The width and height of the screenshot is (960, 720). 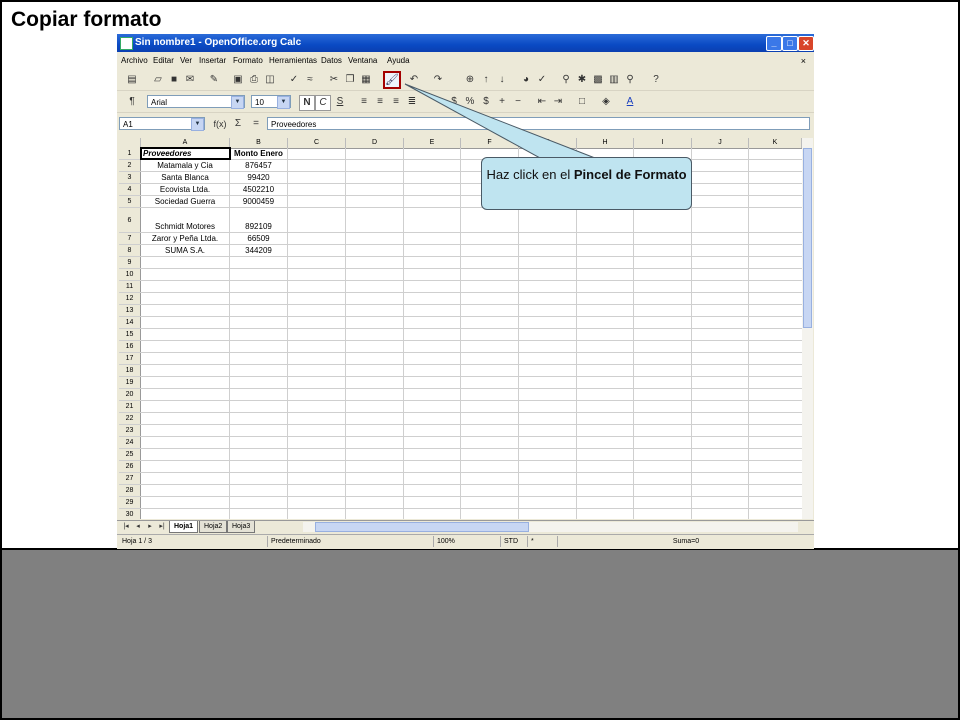 What do you see at coordinates (438, 80) in the screenshot?
I see `redo-icon: ↷` at bounding box center [438, 80].